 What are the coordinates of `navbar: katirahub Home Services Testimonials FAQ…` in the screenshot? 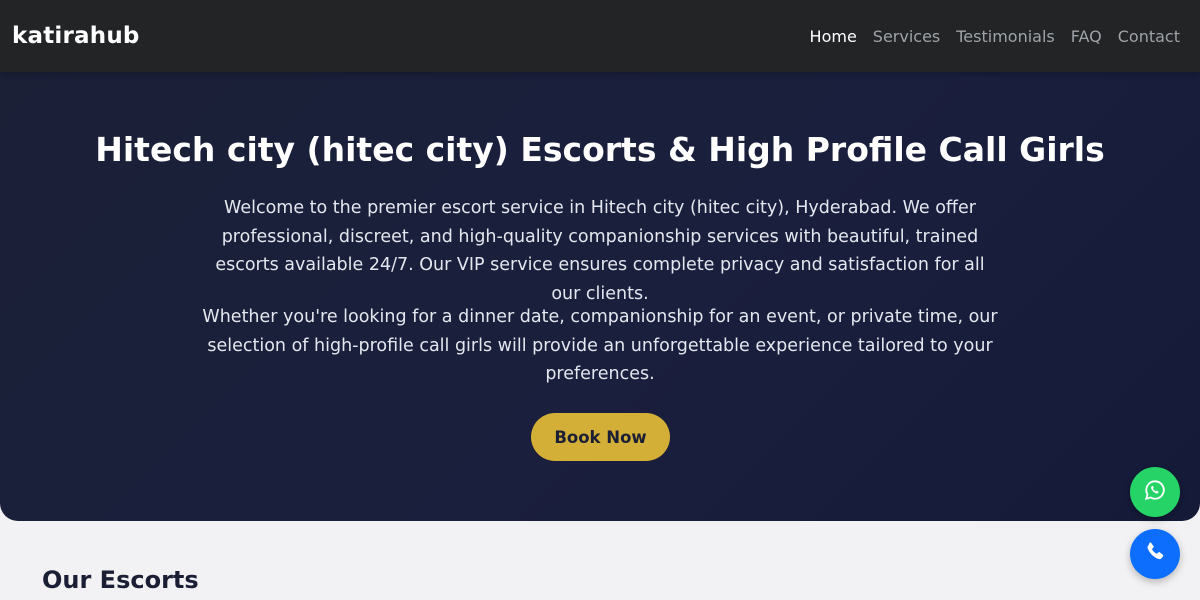 It's located at (600, 36).